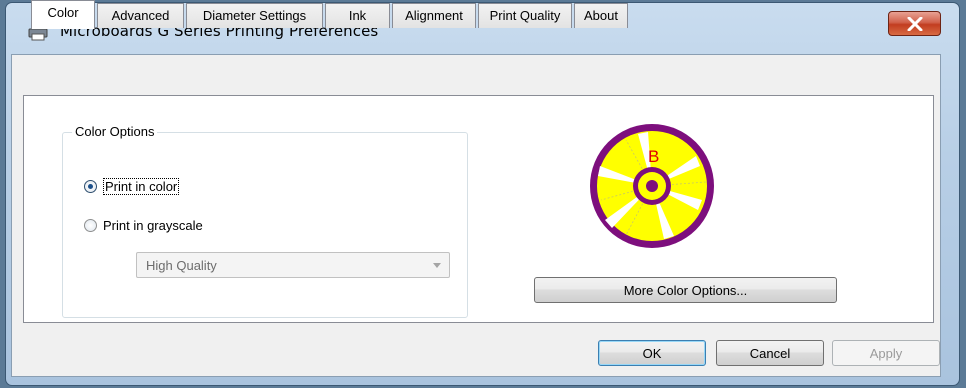  I want to click on print-in-color-option: Print in color, so click(132, 186).